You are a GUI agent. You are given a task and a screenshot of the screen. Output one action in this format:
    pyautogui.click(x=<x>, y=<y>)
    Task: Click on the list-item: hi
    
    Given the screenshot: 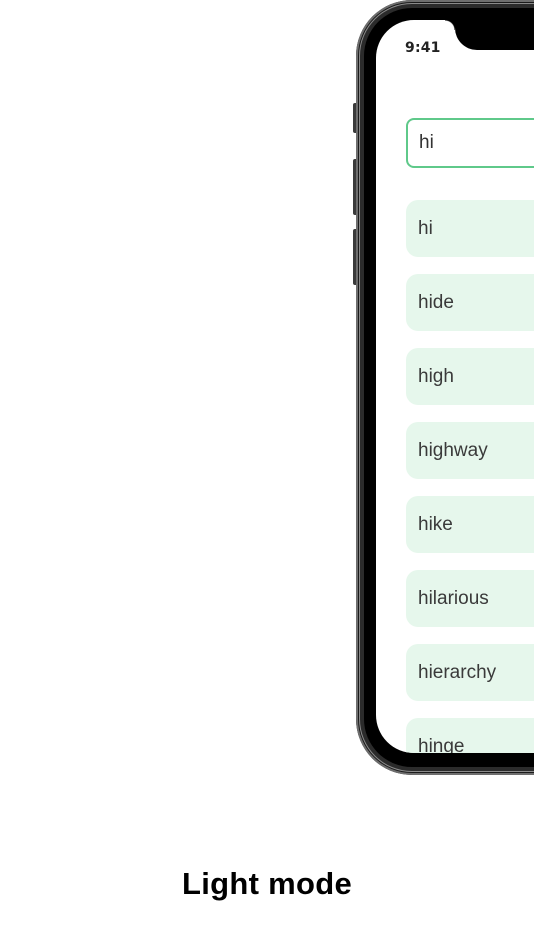 What is the action you would take?
    pyautogui.click(x=470, y=228)
    